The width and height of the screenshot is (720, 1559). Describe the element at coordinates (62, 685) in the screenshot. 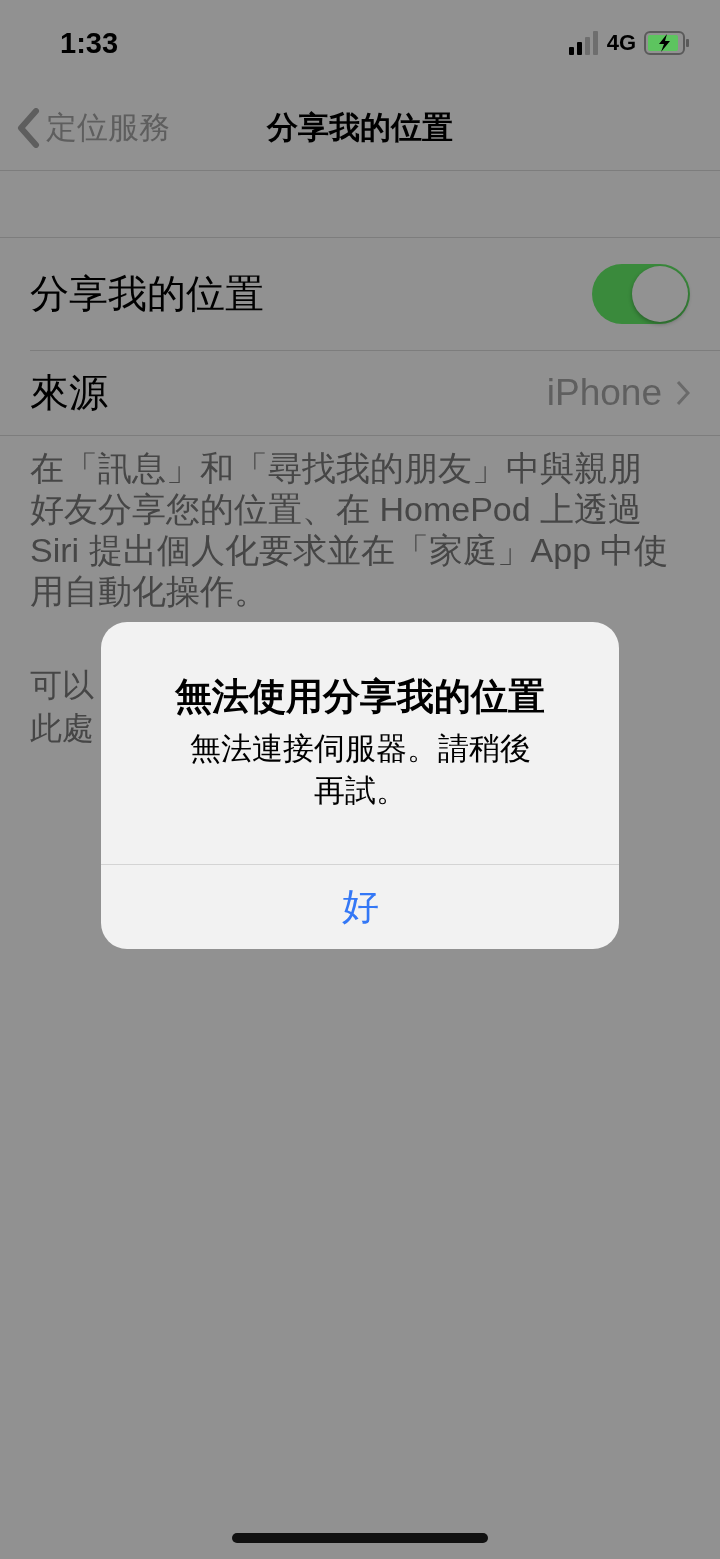

I see `footer-text: 可以` at that location.